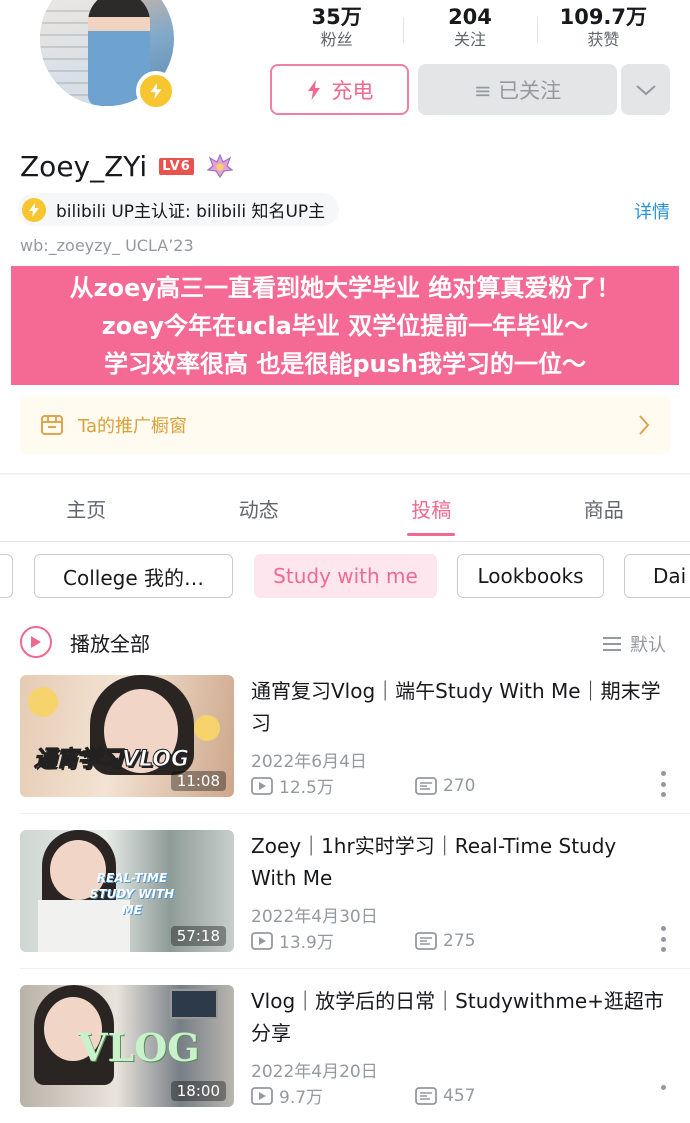  I want to click on thumbnail-overlay-text: REAL-TIME STUDY WITH ME, so click(132, 894).